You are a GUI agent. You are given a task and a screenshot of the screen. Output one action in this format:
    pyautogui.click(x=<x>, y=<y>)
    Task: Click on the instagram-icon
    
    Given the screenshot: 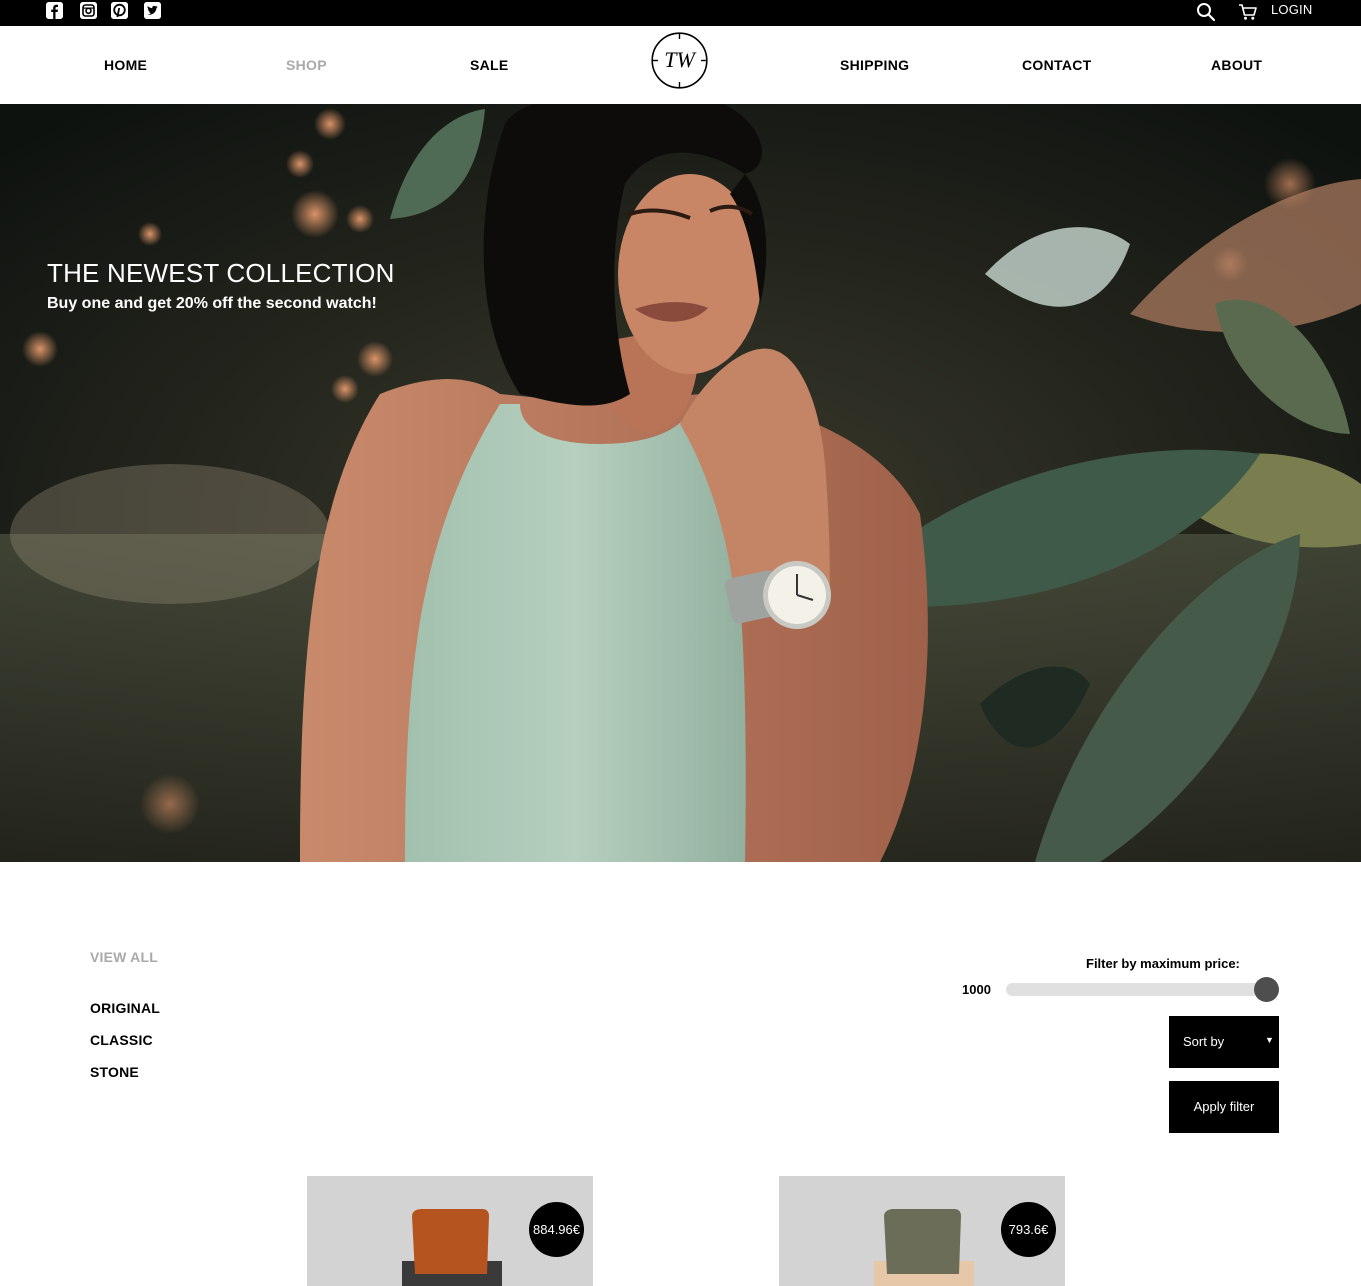 What is the action you would take?
    pyautogui.click(x=88, y=10)
    